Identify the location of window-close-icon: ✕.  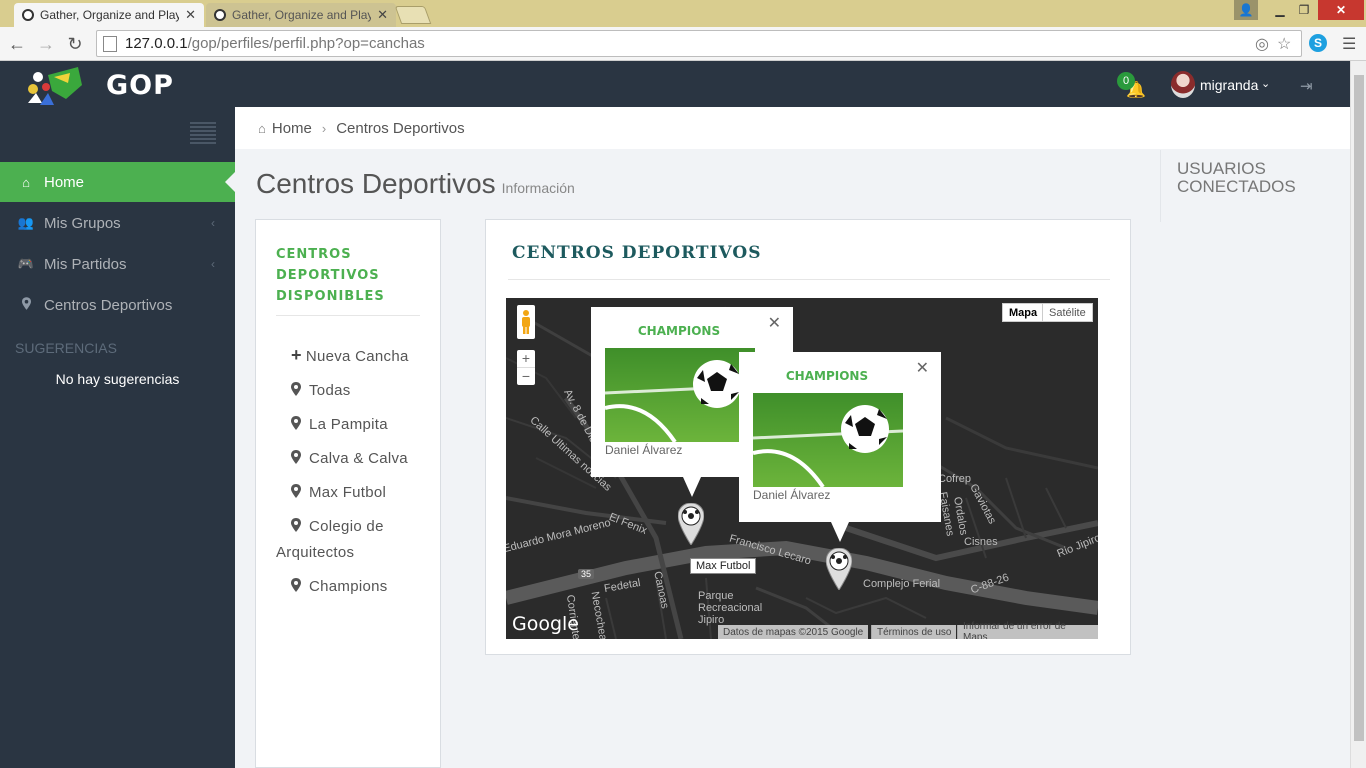
(1341, 10).